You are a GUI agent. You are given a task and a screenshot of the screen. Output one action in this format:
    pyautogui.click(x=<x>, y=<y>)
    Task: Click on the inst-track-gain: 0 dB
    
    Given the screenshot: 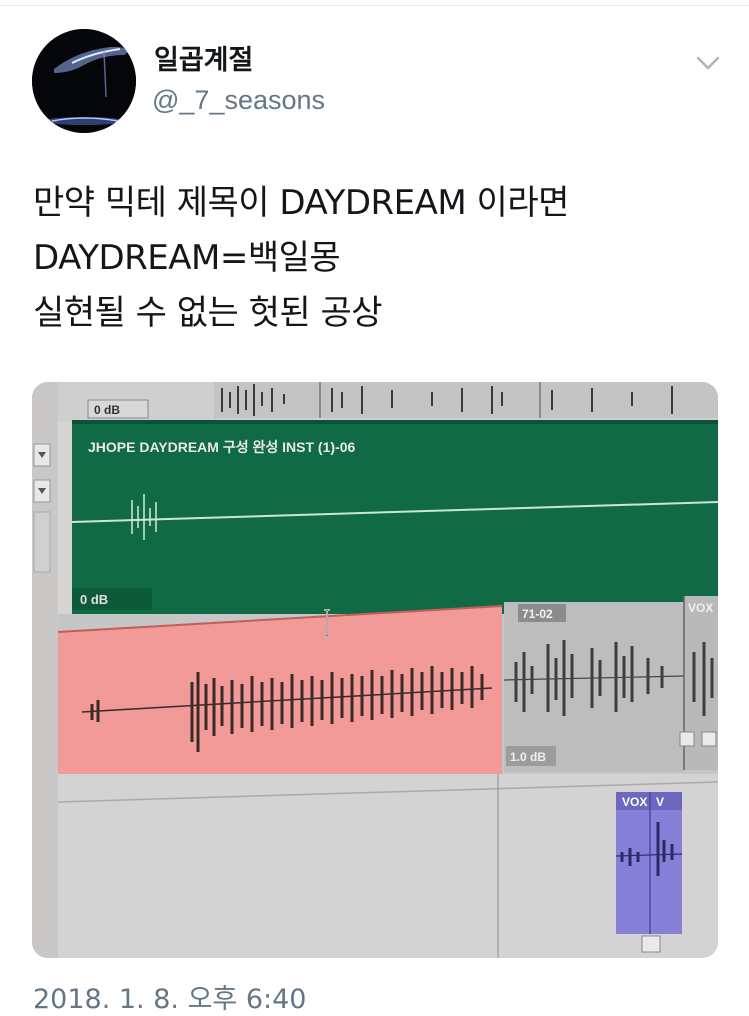 What is the action you would take?
    pyautogui.click(x=94, y=599)
    